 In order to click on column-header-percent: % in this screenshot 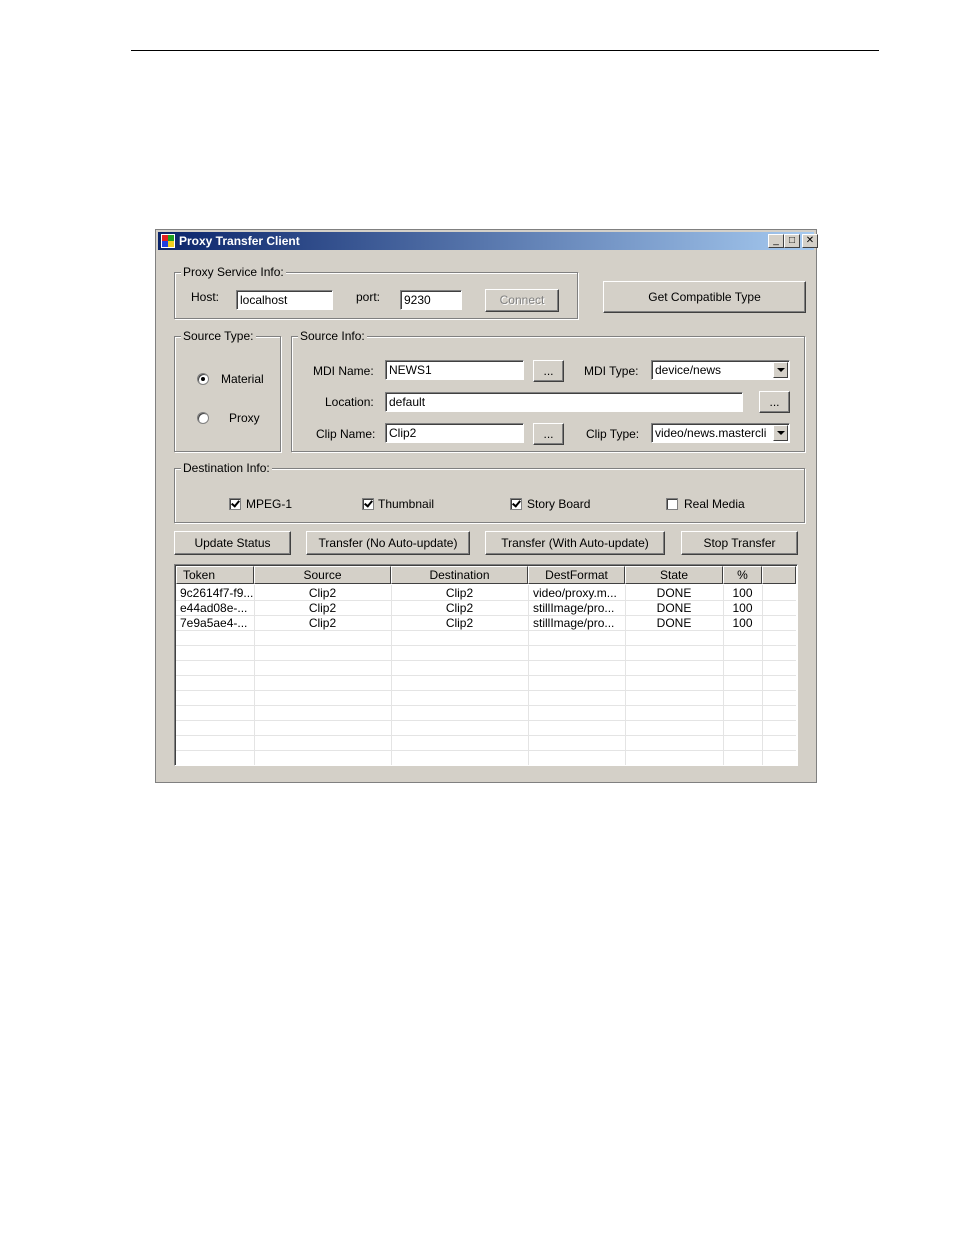, I will do `click(742, 575)`.